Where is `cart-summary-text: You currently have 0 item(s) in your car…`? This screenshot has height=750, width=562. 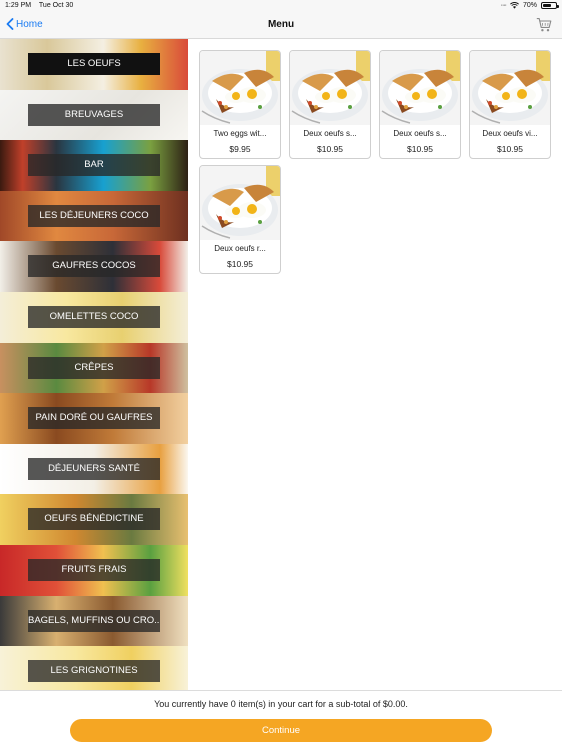
cart-summary-text: You currently have 0 item(s) in your car… is located at coordinates (281, 704).